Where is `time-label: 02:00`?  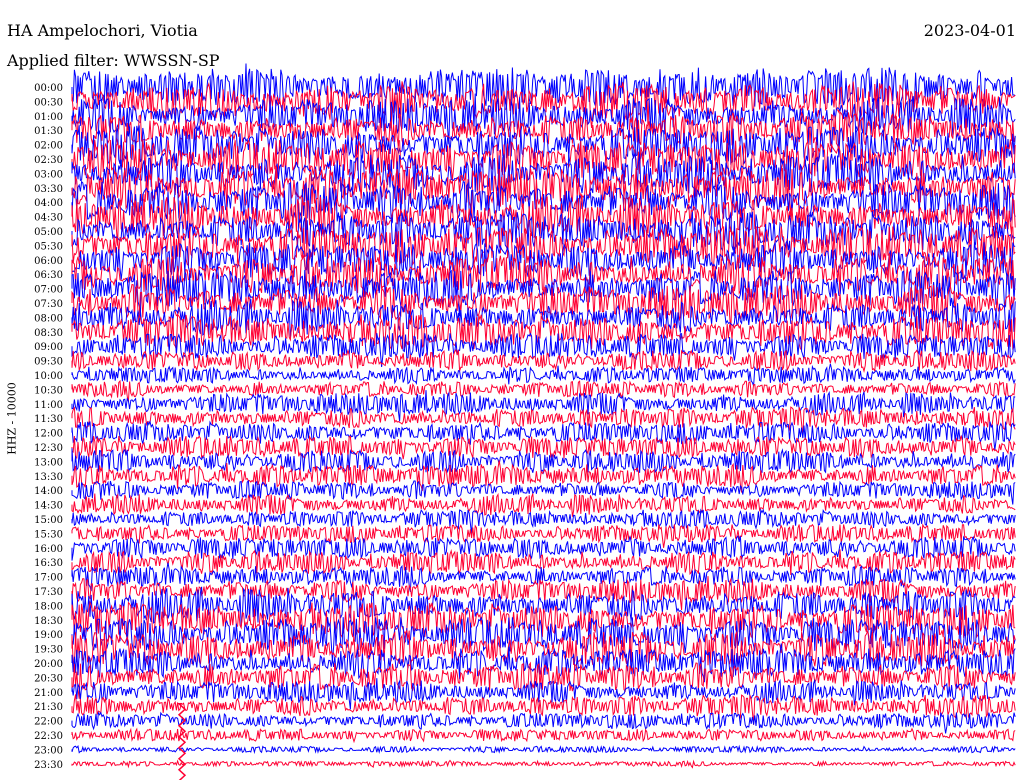
time-label: 02:00 is located at coordinates (48, 146).